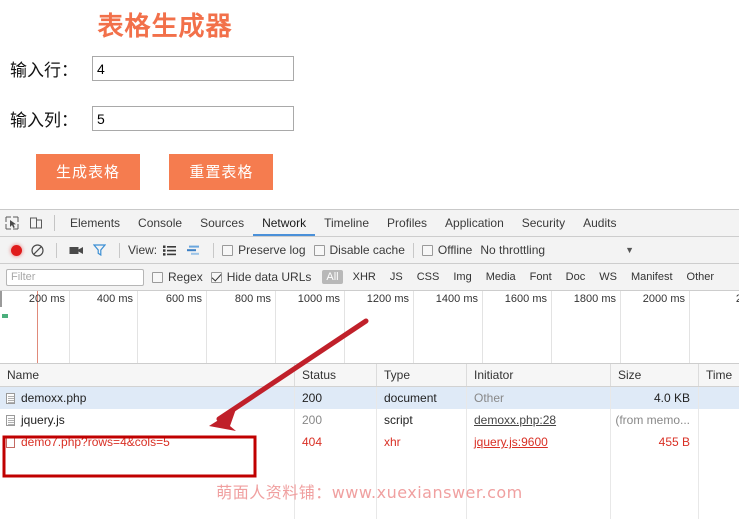  I want to click on ruler-tick-1400: 1400 ms, so click(456, 299).